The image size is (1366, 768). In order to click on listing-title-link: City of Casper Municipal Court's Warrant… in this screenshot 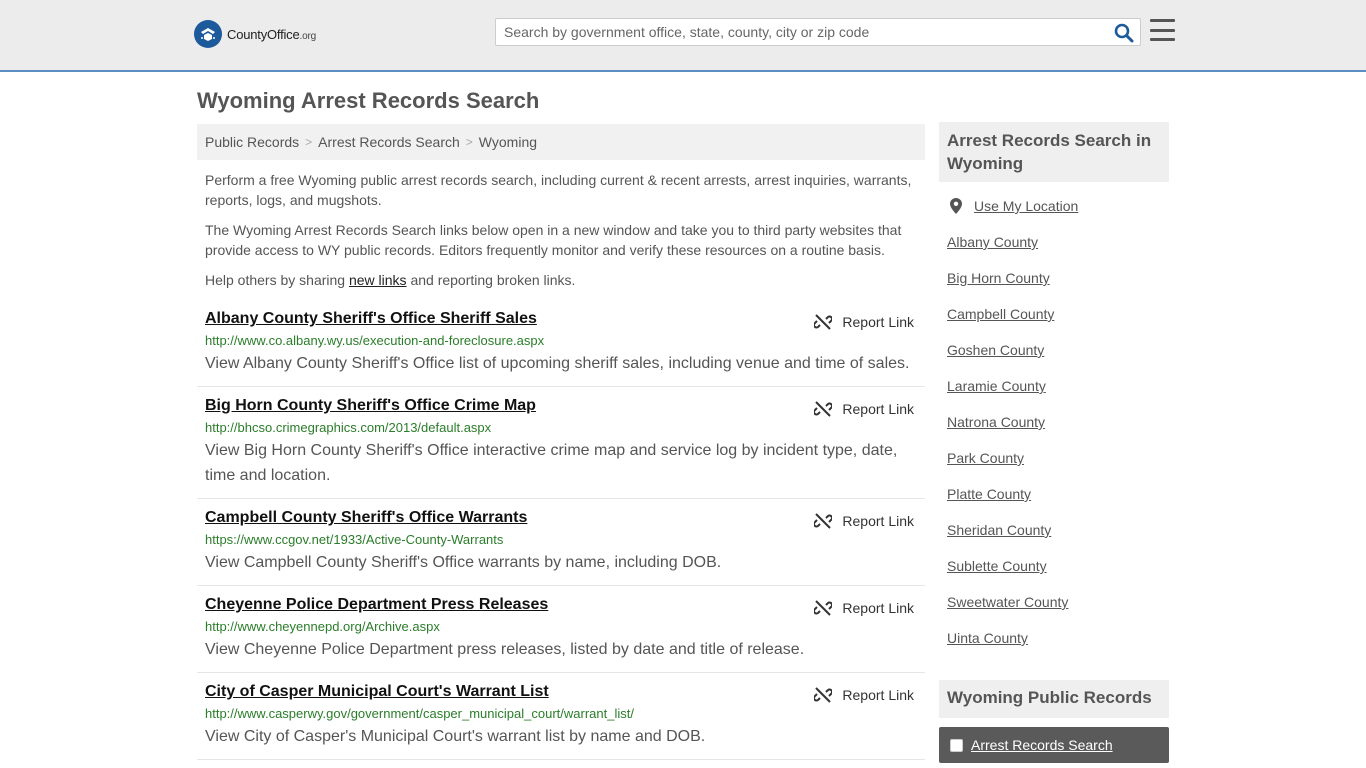, I will do `click(377, 692)`.